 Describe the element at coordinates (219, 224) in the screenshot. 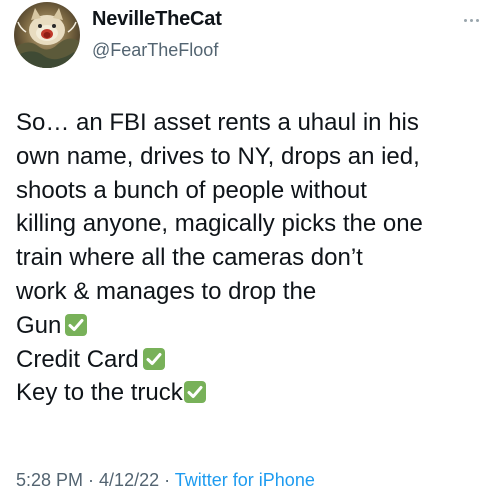

I see `tweet-line: killing anyone, magically picks the one` at that location.